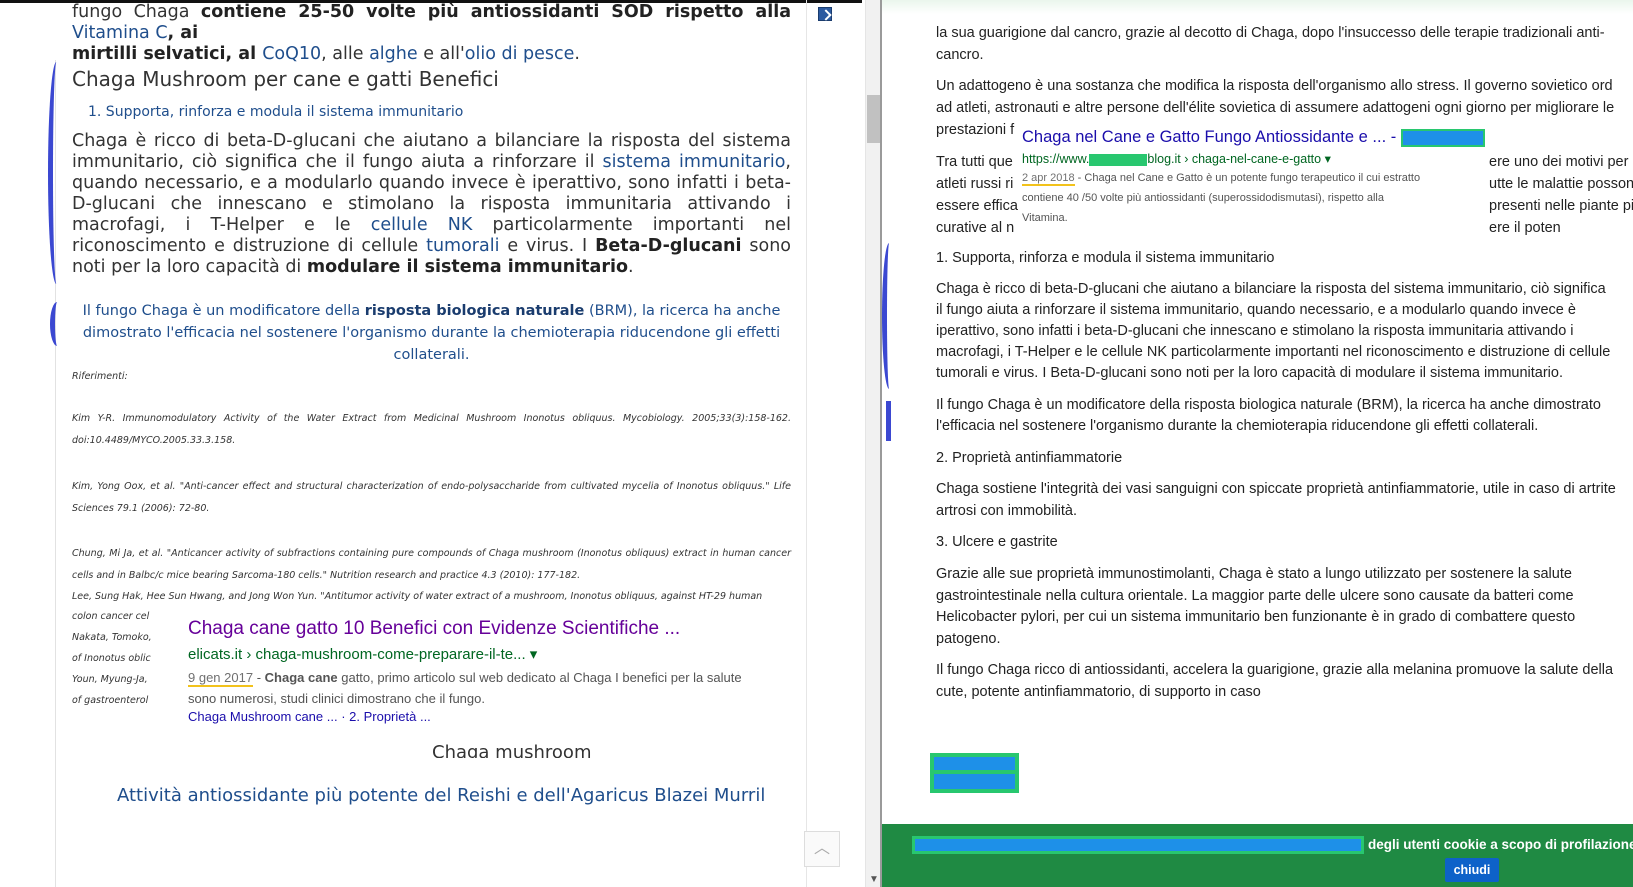  I want to click on intro-text-4: ., so click(577, 54).